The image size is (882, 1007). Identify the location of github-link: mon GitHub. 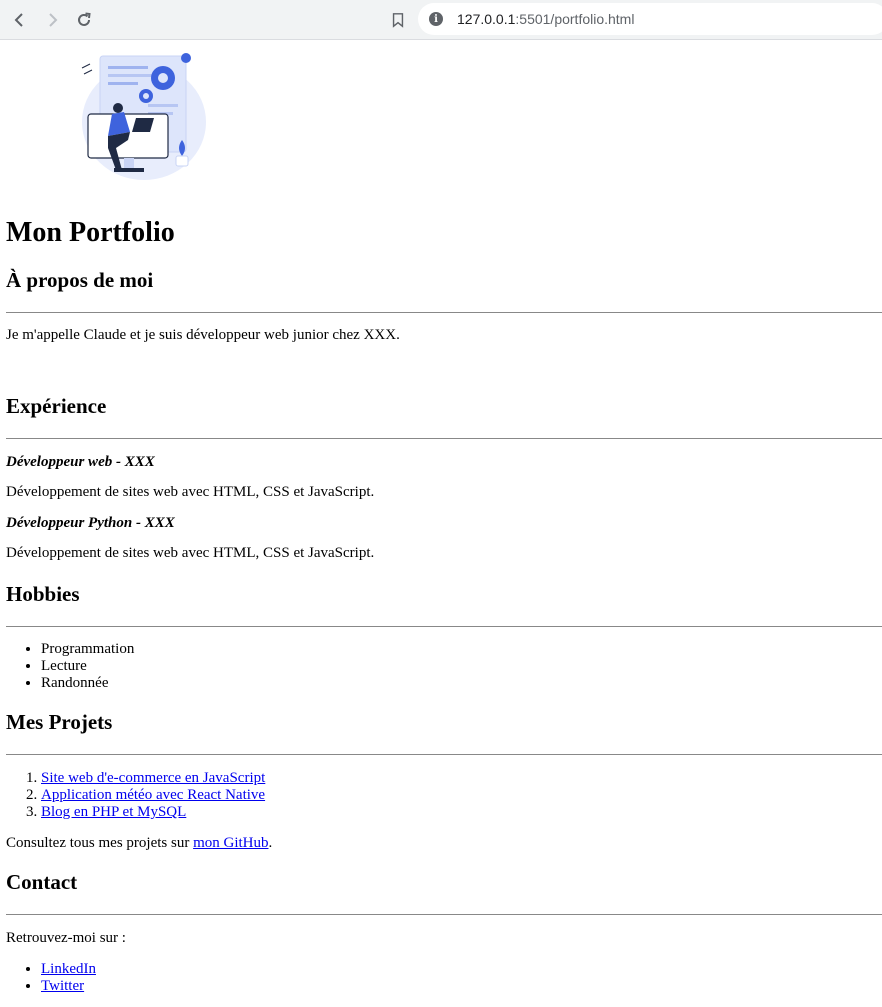
(230, 843).